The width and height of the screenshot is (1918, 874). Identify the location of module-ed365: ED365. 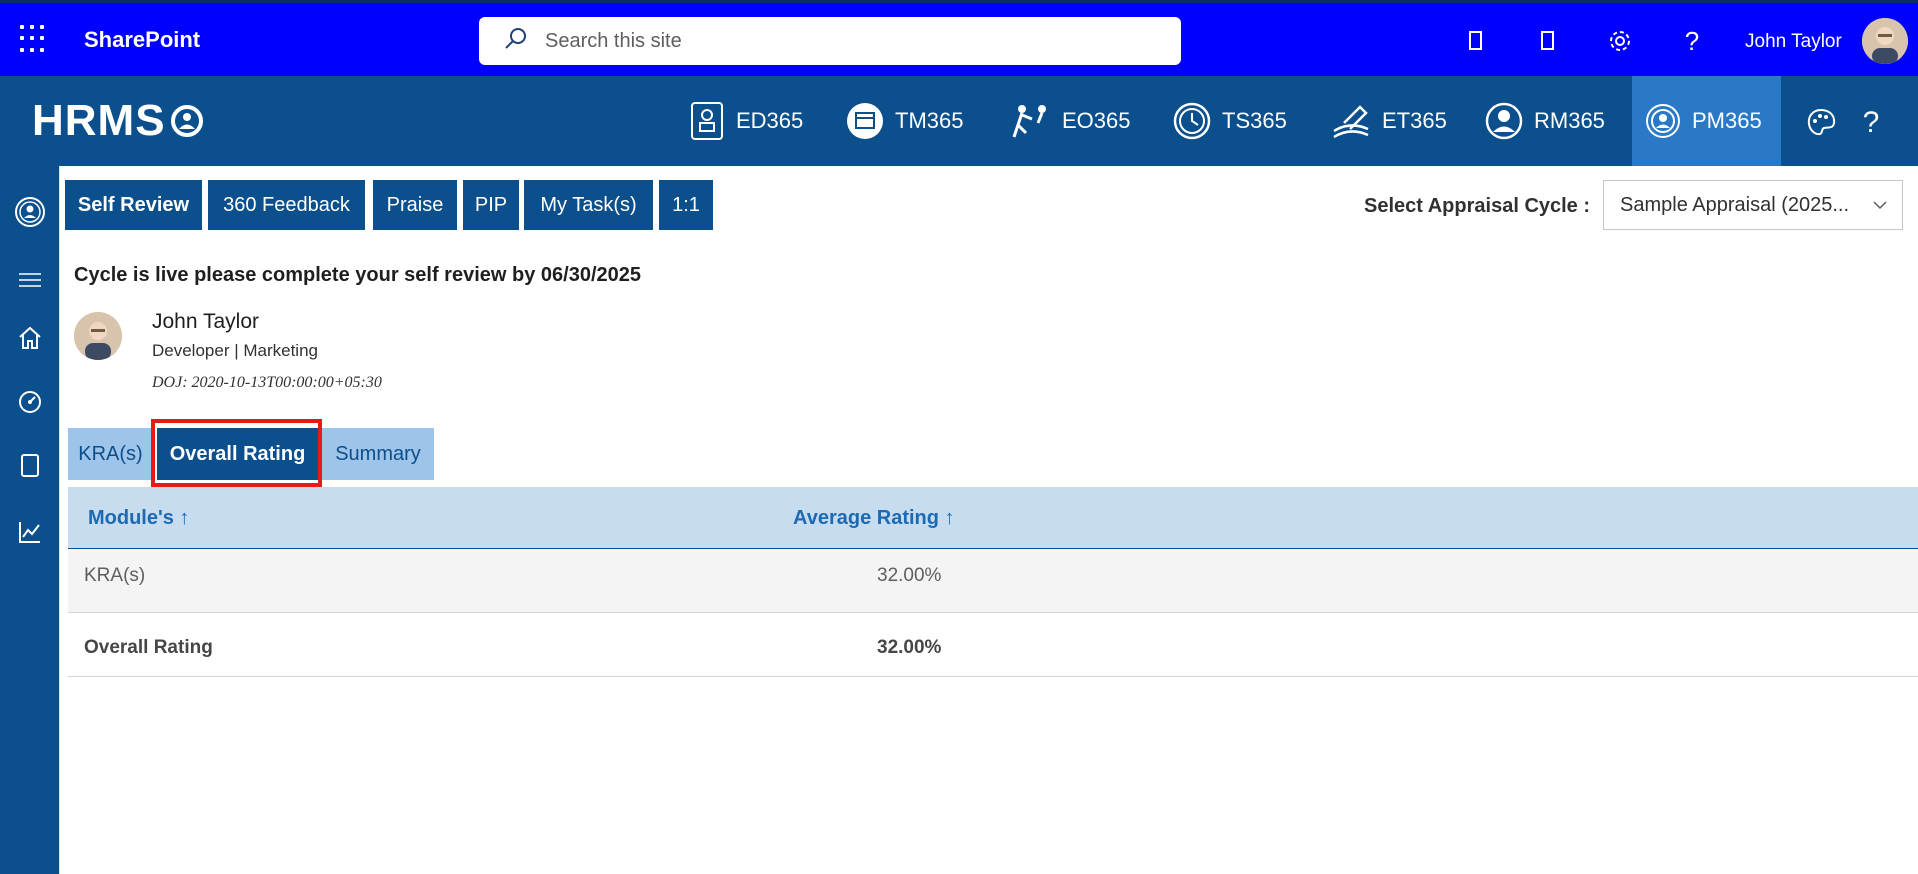
(745, 121).